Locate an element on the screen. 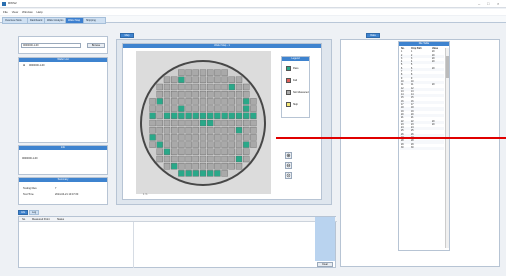  minimize-button: – is located at coordinates (479, 3).